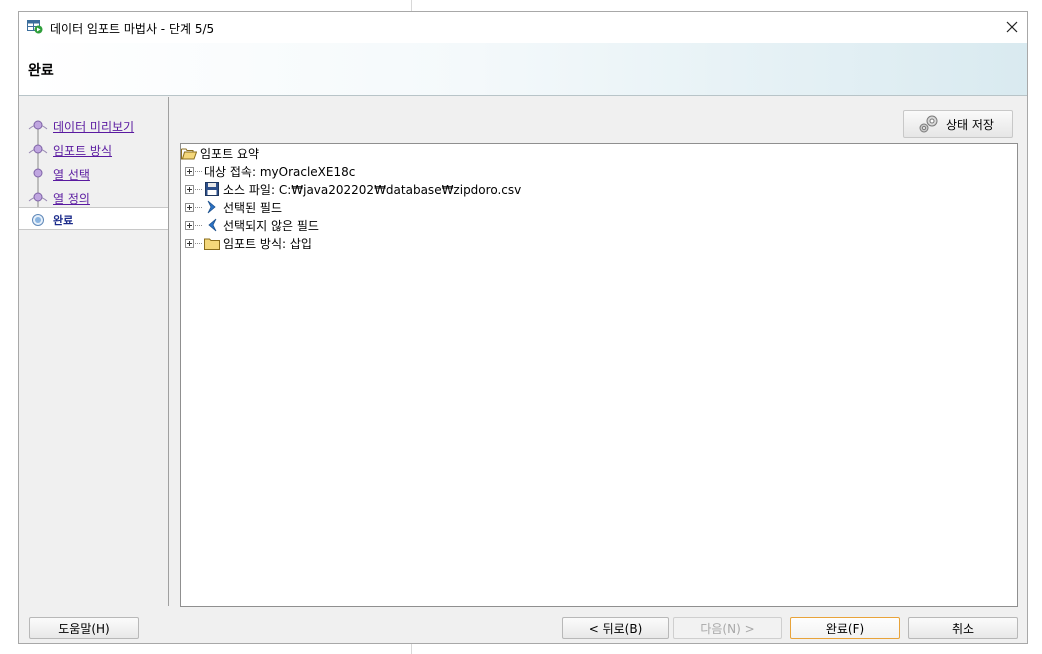 Image resolution: width=1042 pixels, height=654 pixels. What do you see at coordinates (93, 218) in the screenshot?
I see `step-finish-current: 완료` at bounding box center [93, 218].